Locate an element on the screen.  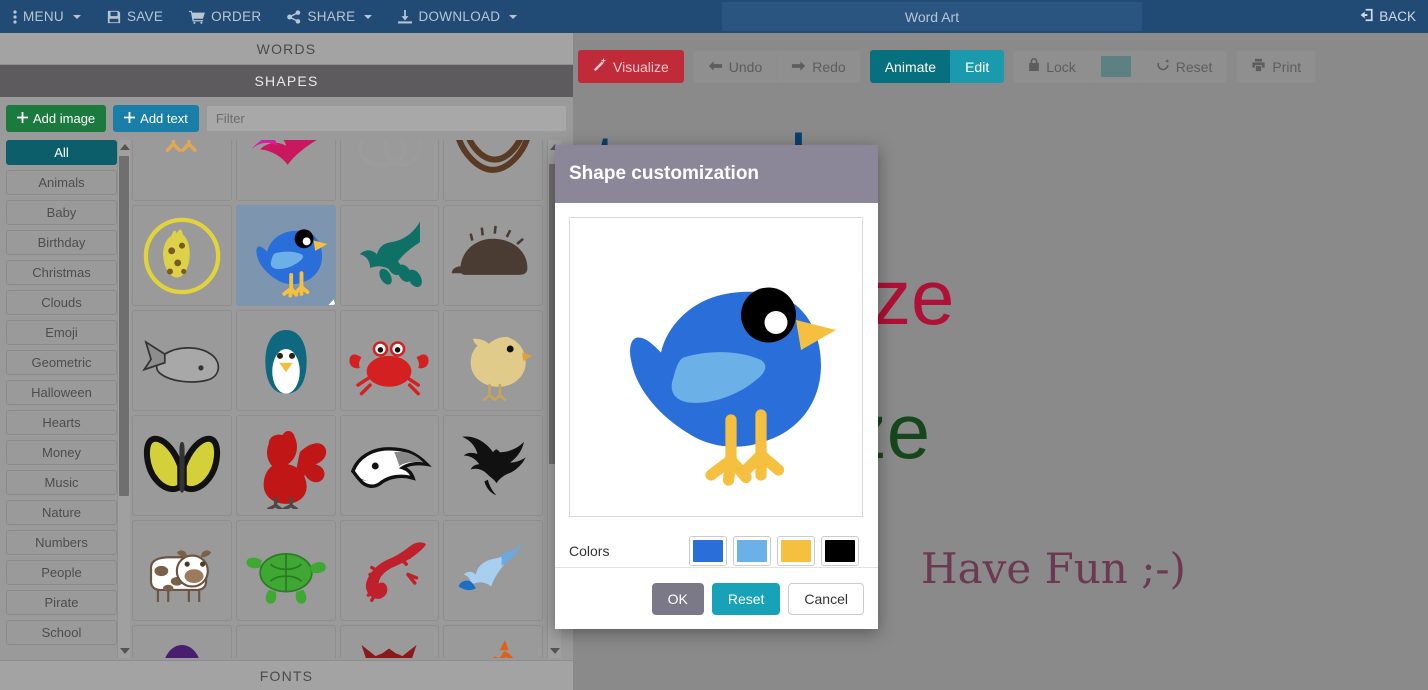
edit-button: Edit is located at coordinates (977, 66).